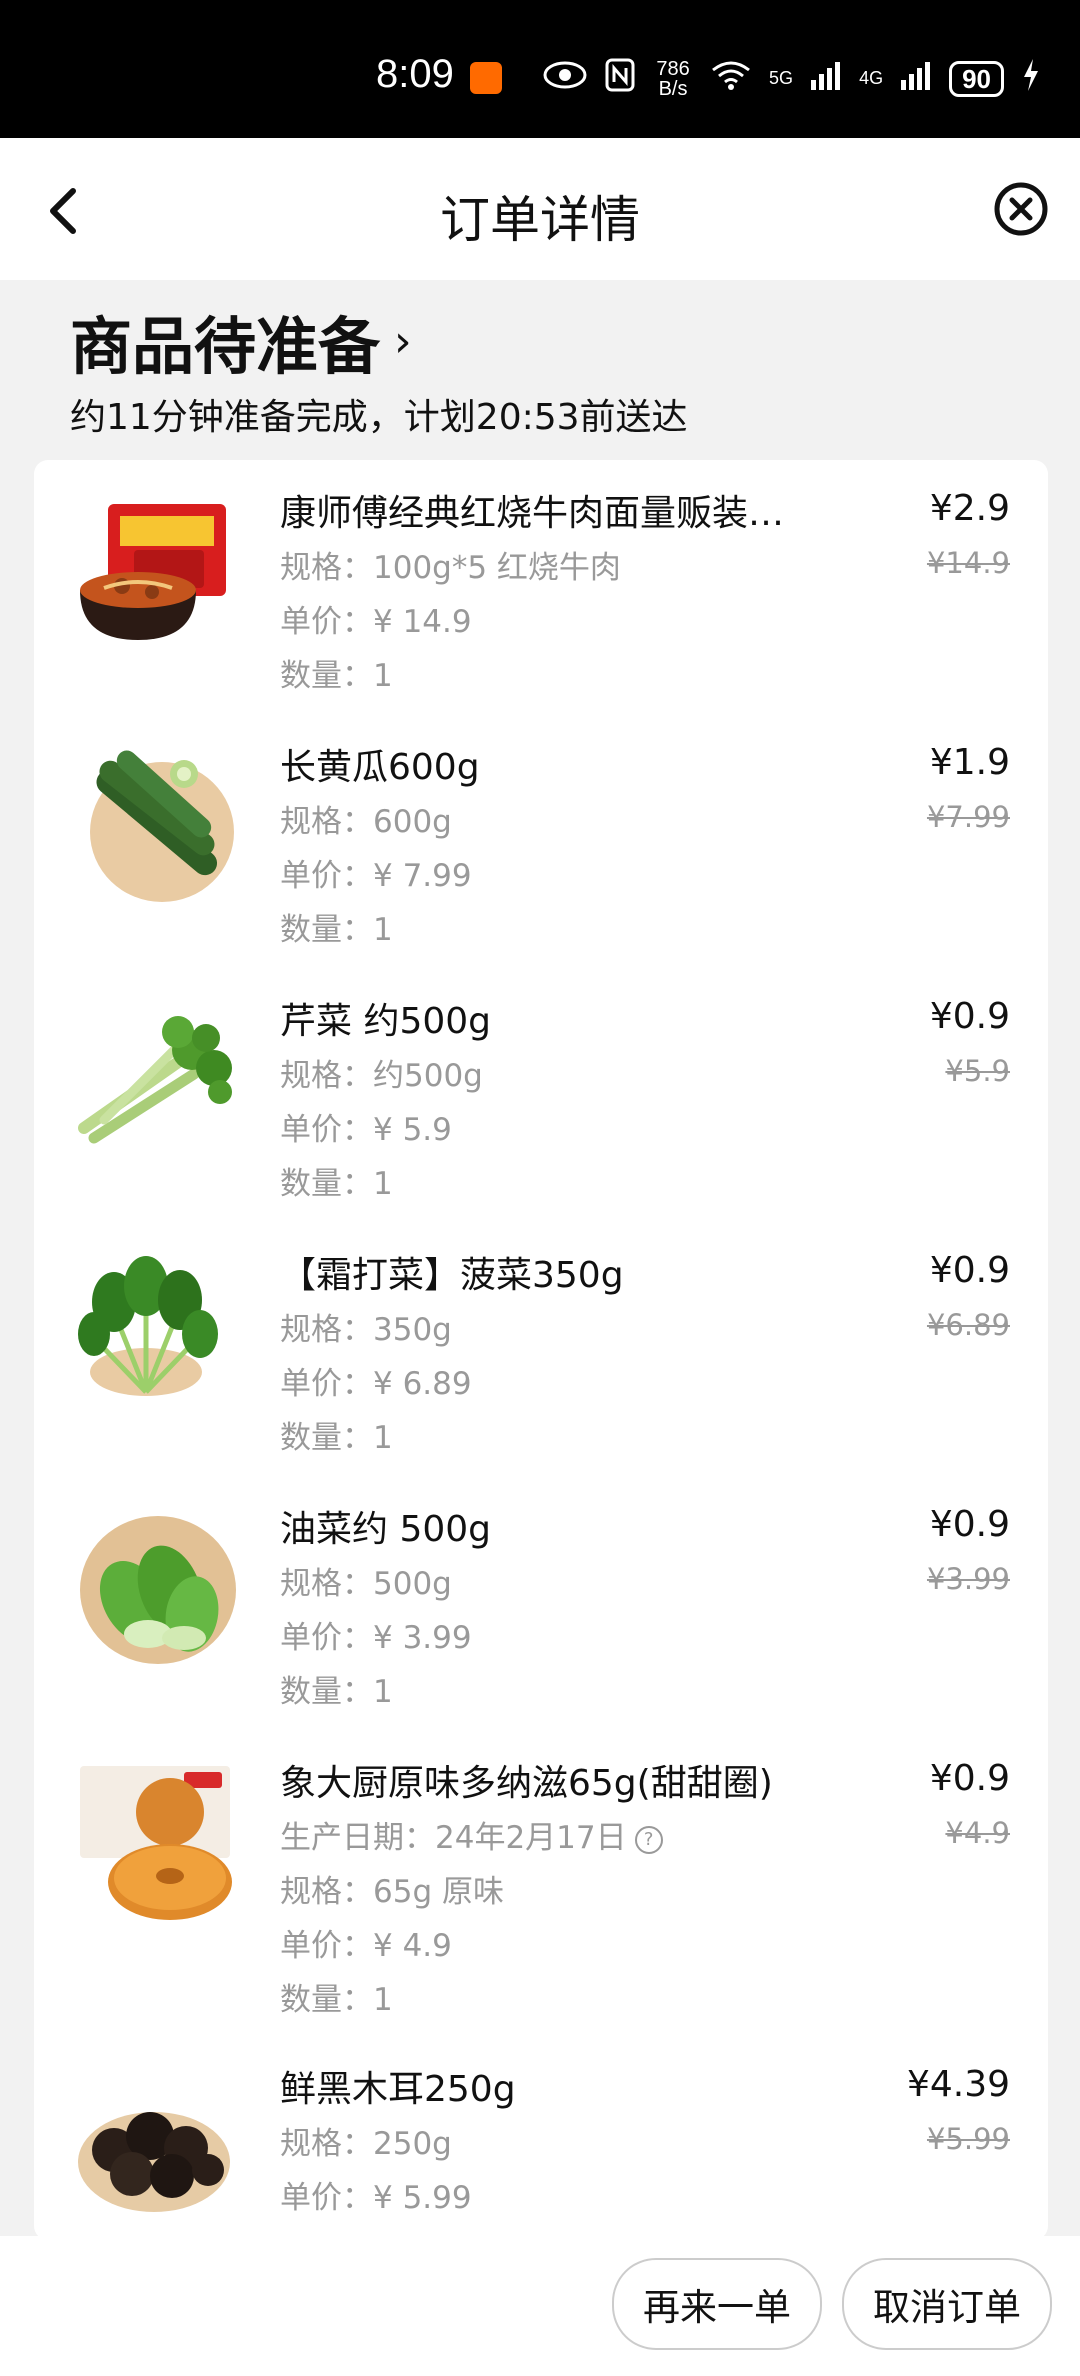 This screenshot has height=2376, width=1080. Describe the element at coordinates (968, 563) in the screenshot. I see `item-original-price: ¥14.9` at that location.